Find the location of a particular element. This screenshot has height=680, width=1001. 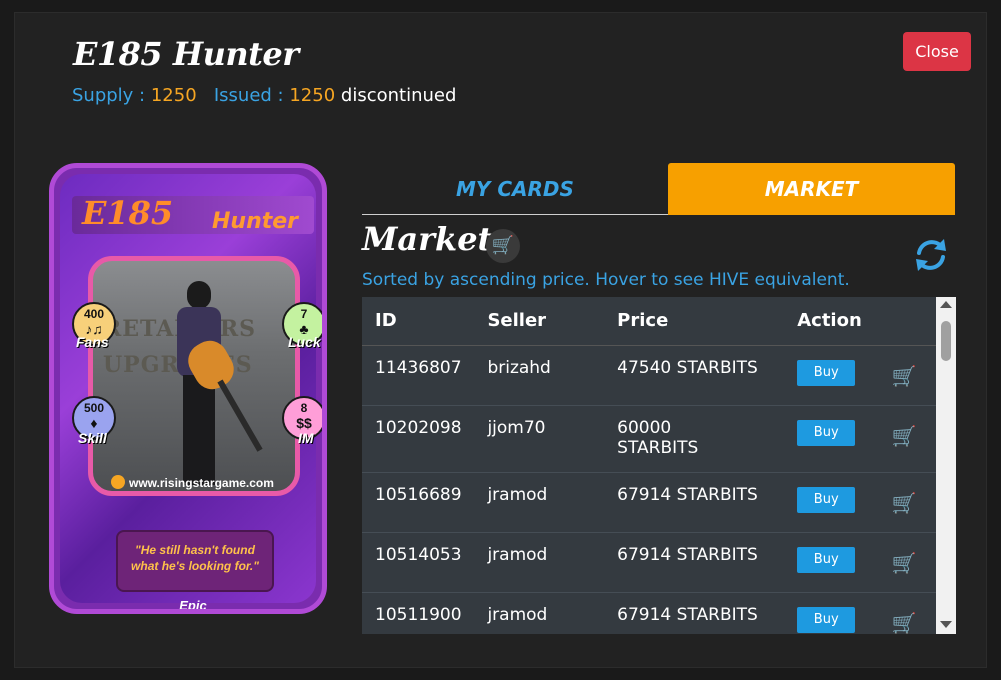

column-header-id: ID is located at coordinates (418, 321).